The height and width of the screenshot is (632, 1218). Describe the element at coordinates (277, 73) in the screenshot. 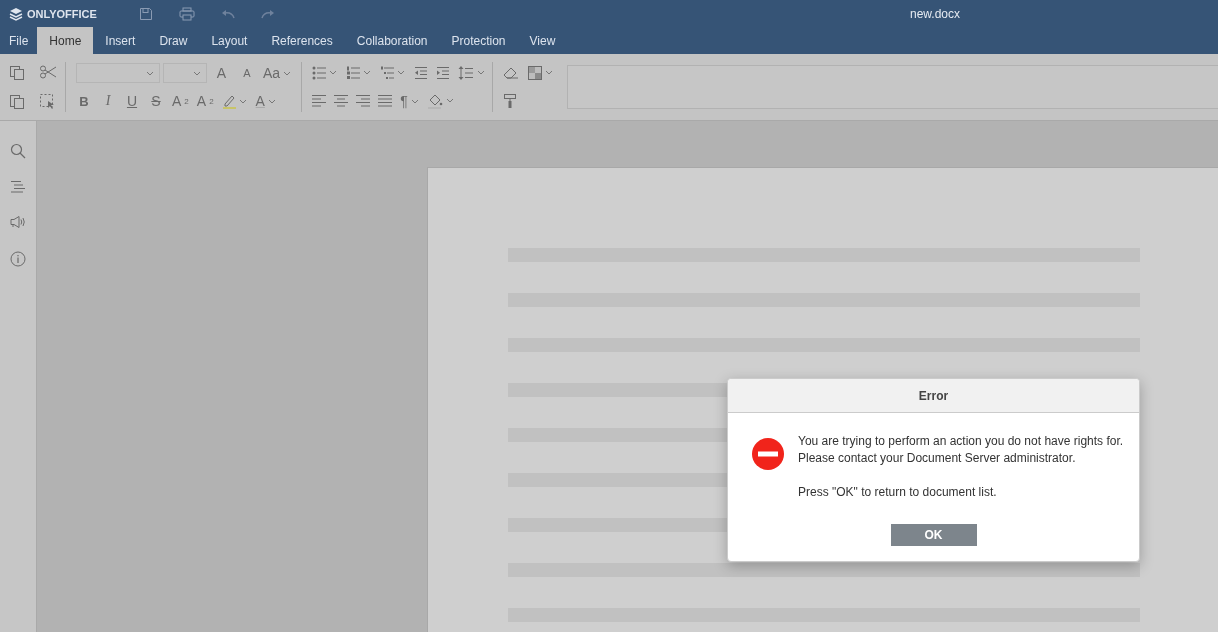

I see `change-case-button: Aa` at that location.